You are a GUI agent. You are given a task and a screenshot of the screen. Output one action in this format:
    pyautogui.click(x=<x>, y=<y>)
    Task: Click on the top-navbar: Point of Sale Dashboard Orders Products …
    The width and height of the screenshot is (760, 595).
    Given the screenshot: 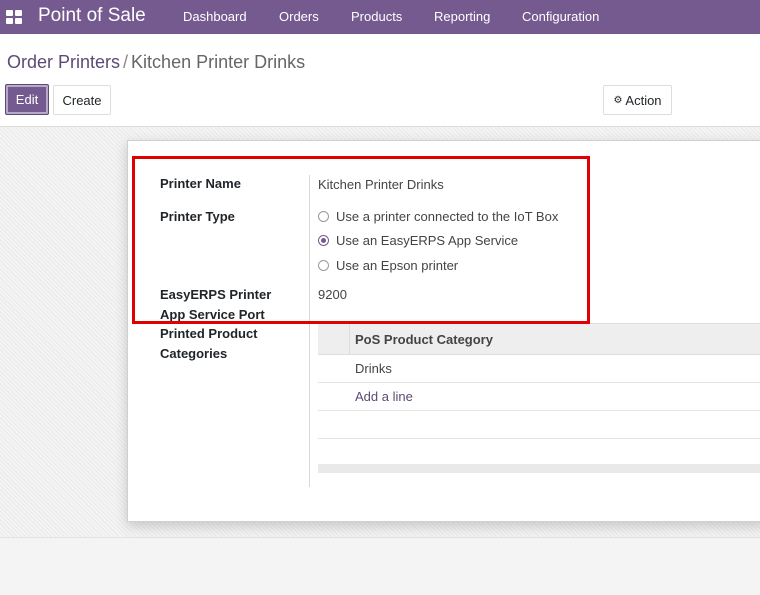 What is the action you would take?
    pyautogui.click(x=380, y=17)
    